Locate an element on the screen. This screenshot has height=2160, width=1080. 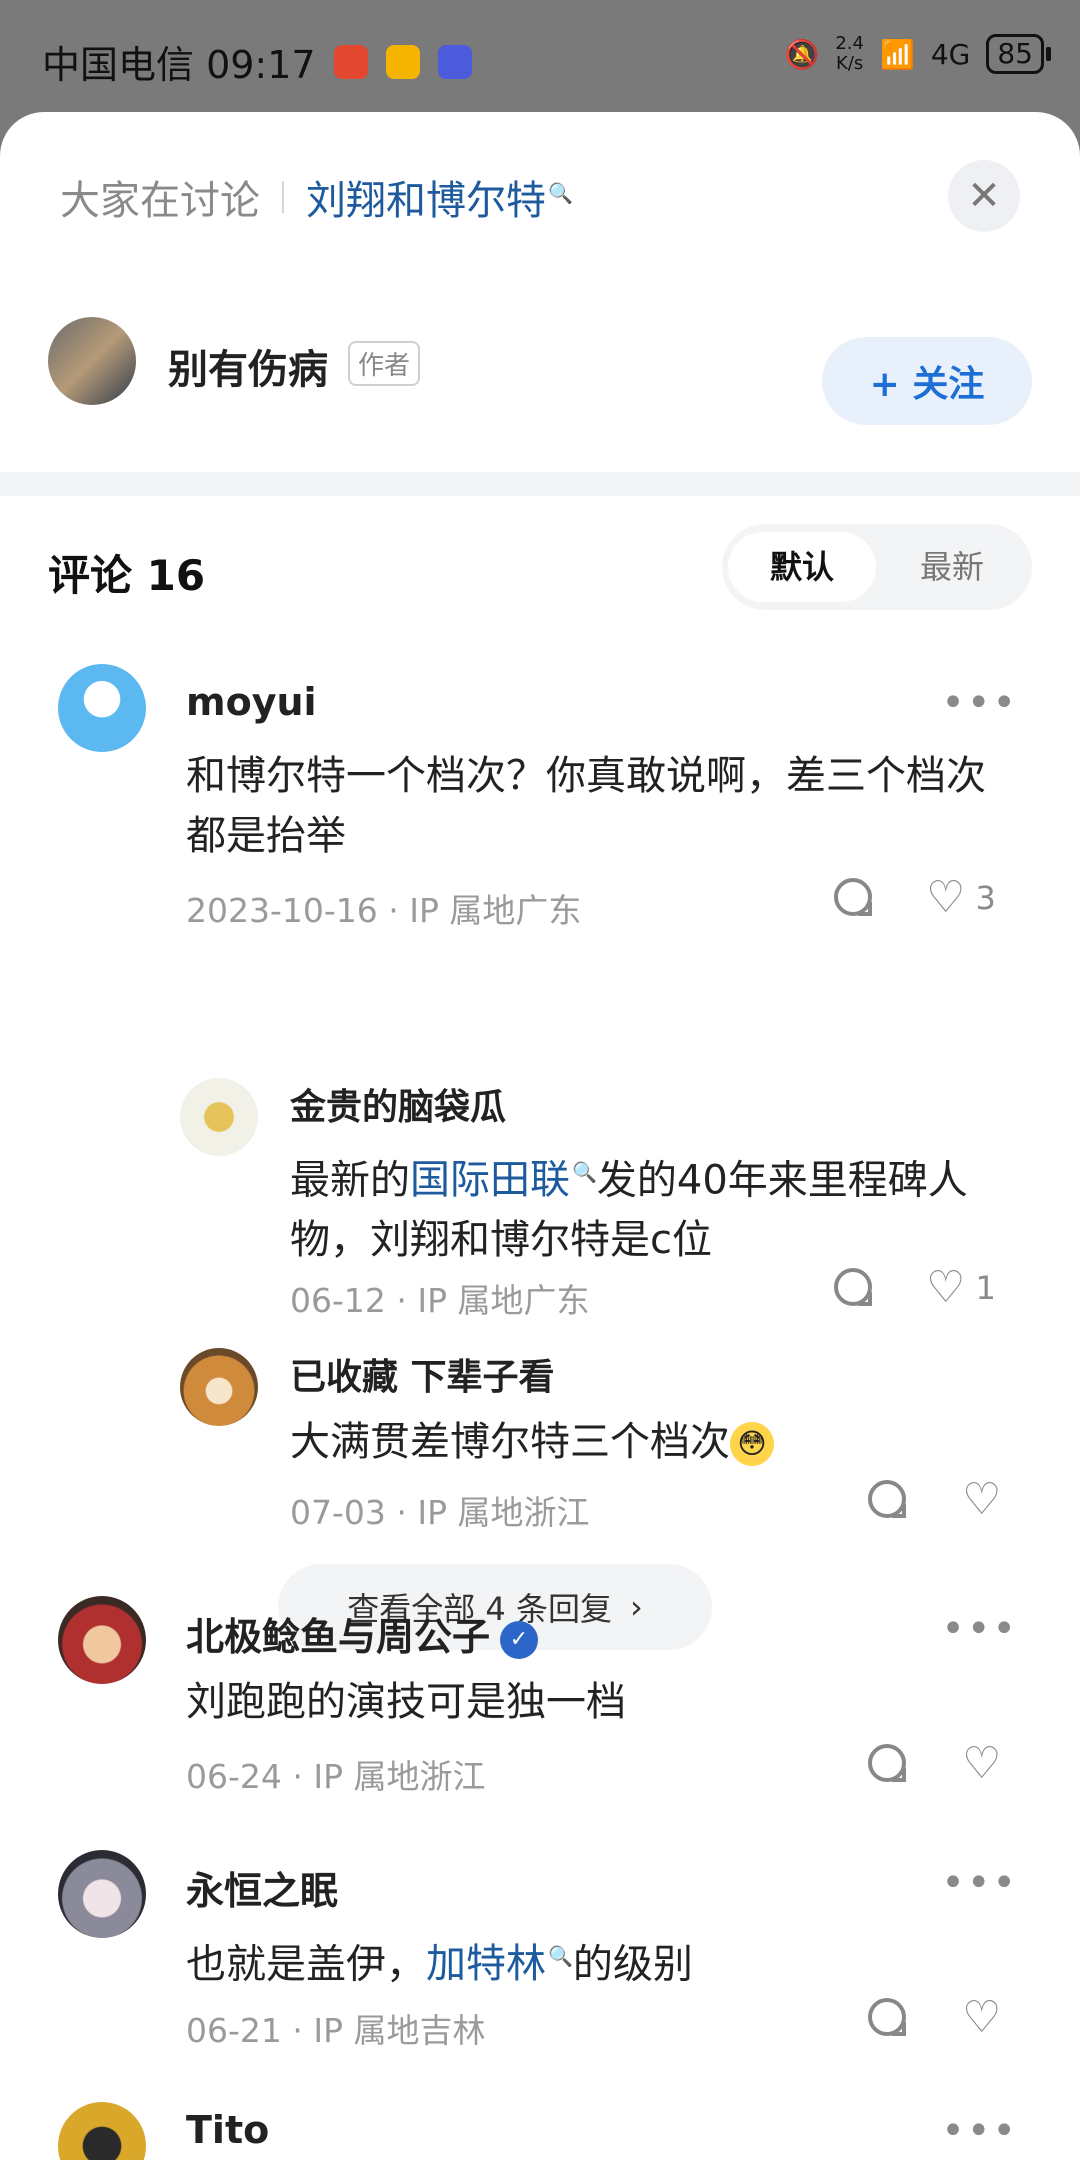
close-button: ✕ is located at coordinates (984, 196).